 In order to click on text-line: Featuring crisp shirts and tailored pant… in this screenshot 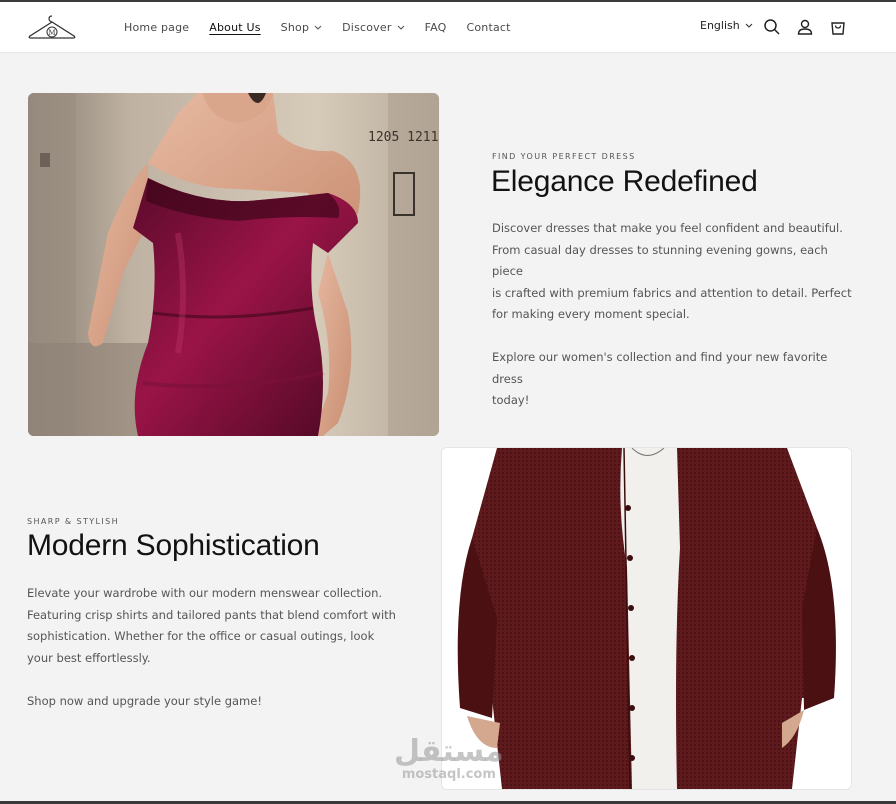, I will do `click(211, 614)`.